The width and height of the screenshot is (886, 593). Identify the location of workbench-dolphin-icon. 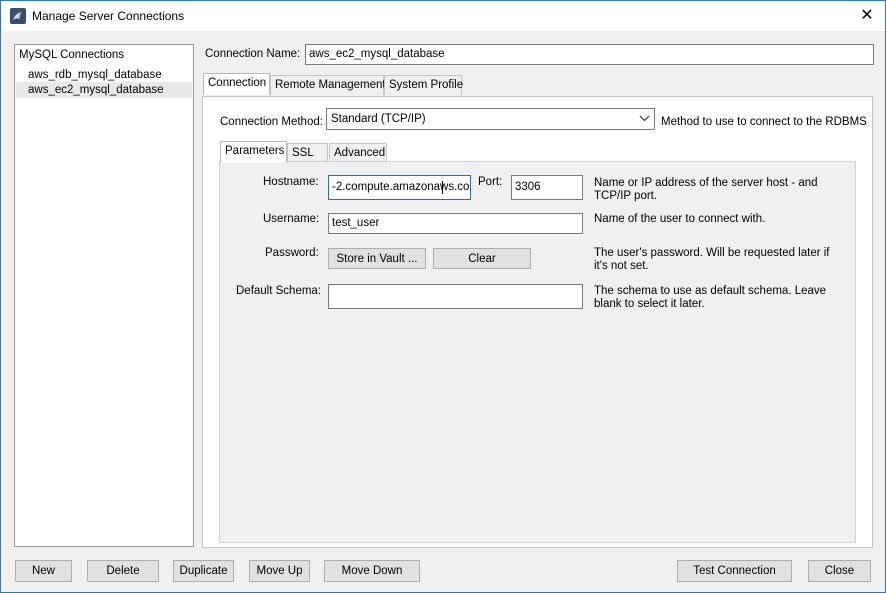
(18, 16).